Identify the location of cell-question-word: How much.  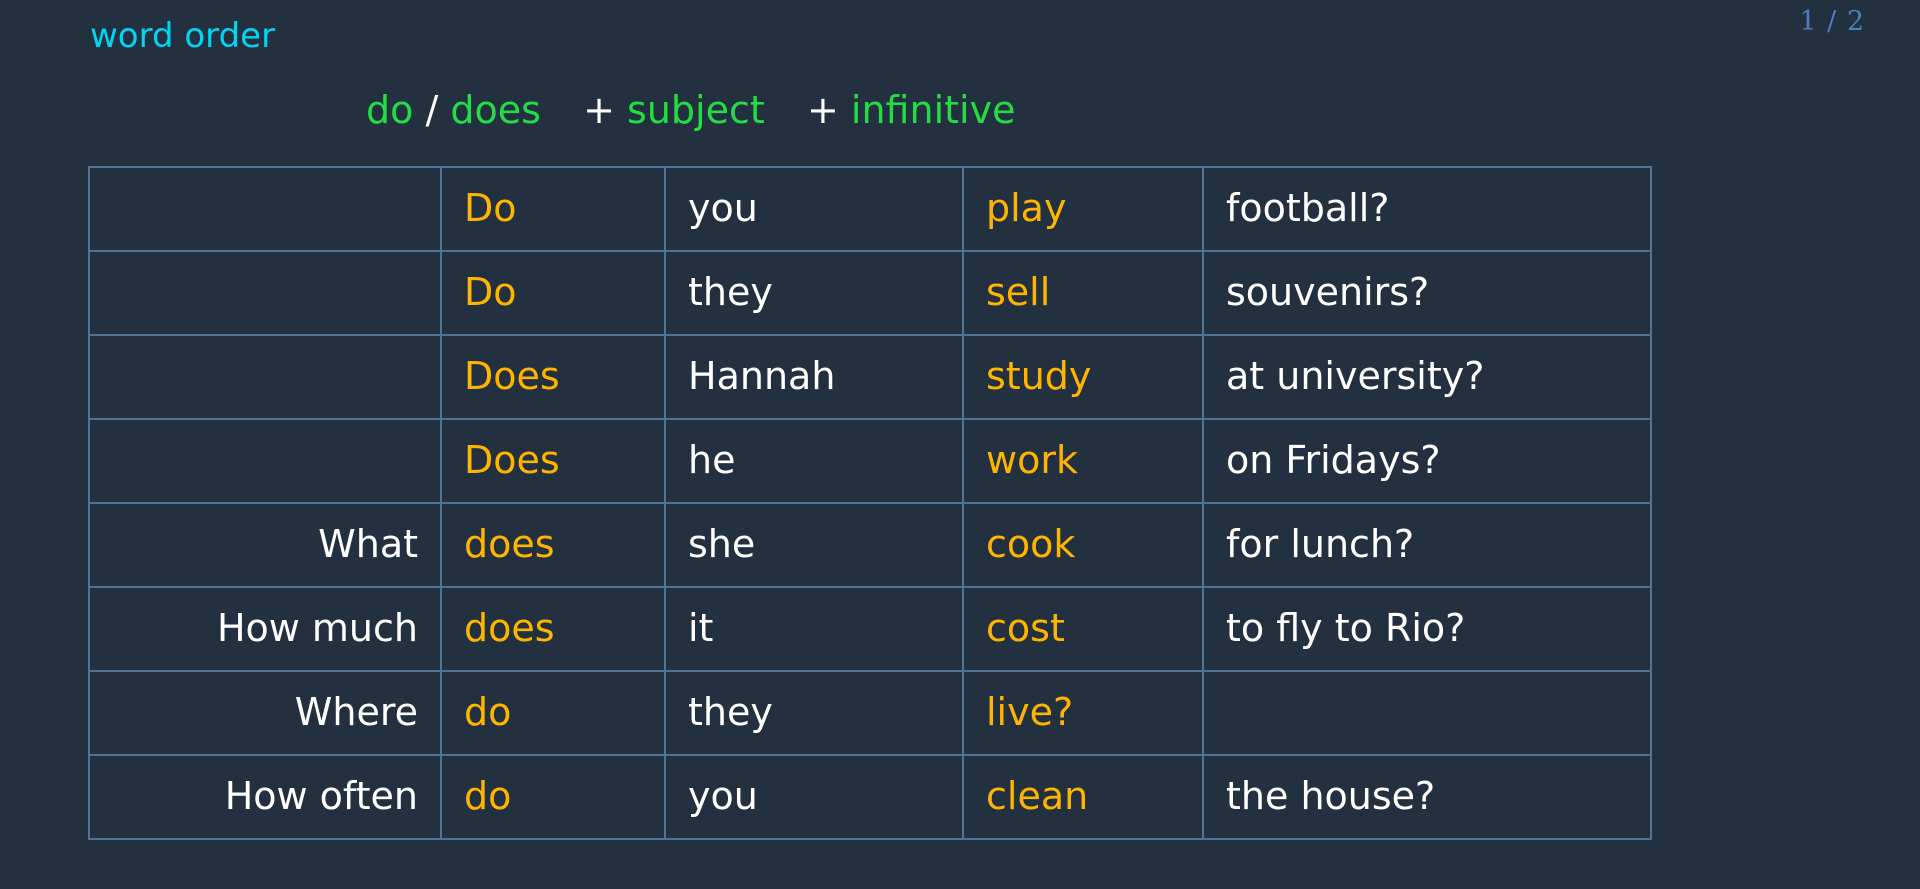
(265, 629).